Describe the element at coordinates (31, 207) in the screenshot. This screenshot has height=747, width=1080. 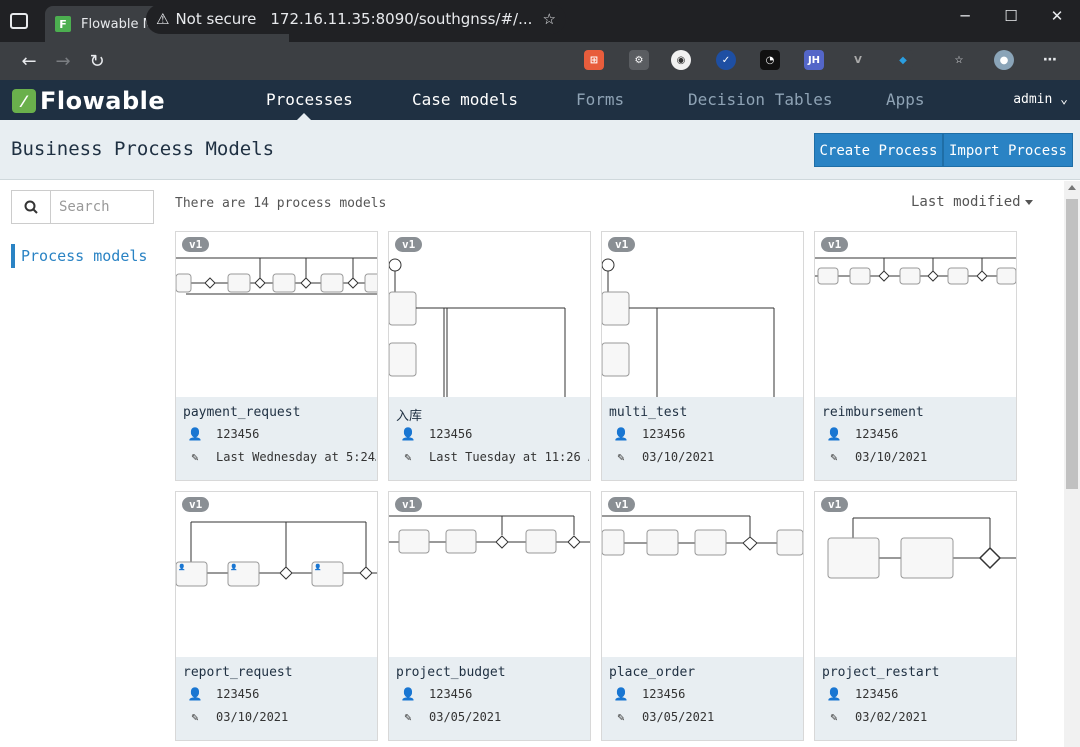
I see `search-icon` at that location.